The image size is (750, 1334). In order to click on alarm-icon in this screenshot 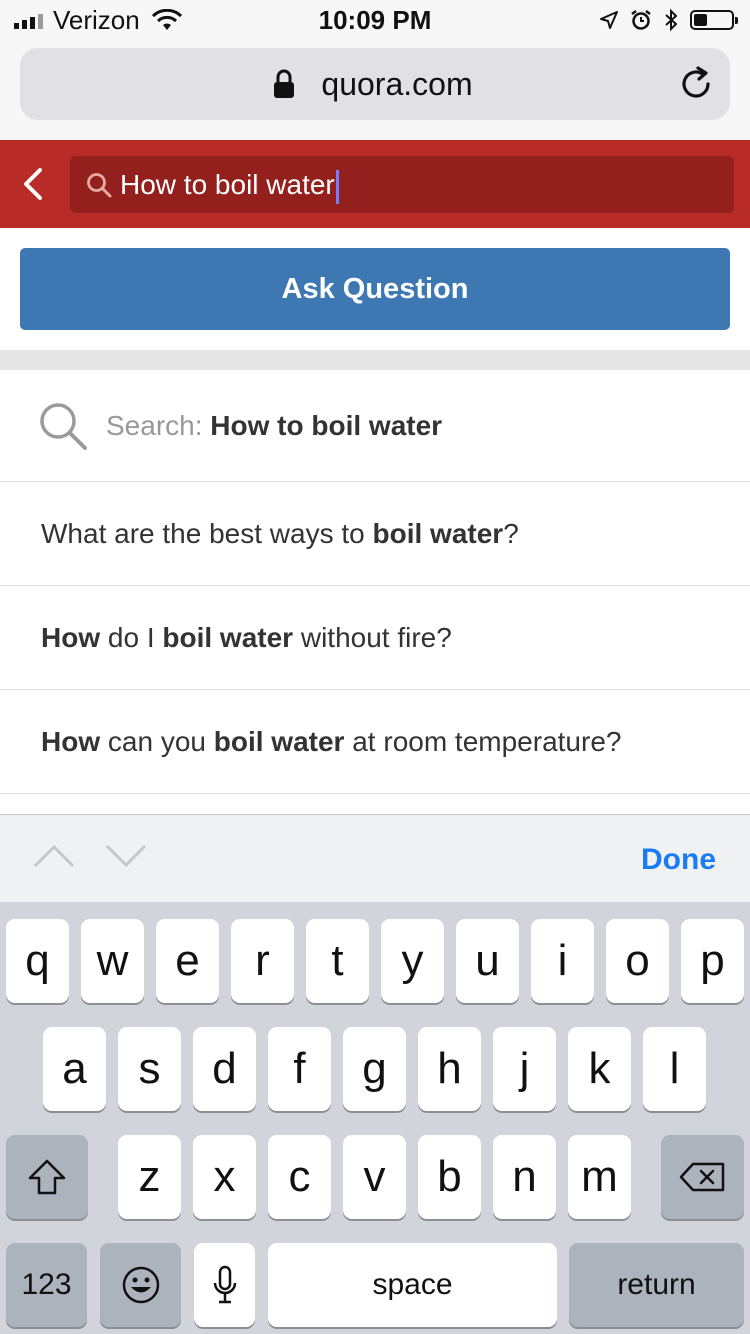, I will do `click(641, 20)`.